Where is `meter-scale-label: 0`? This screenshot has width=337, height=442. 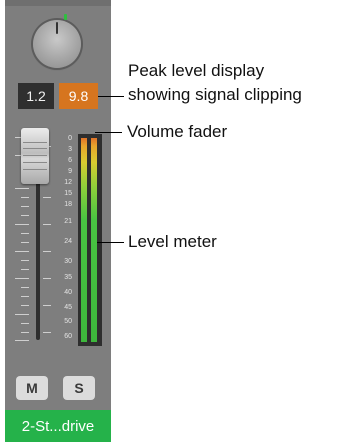
meter-scale-label: 0 is located at coordinates (70, 138).